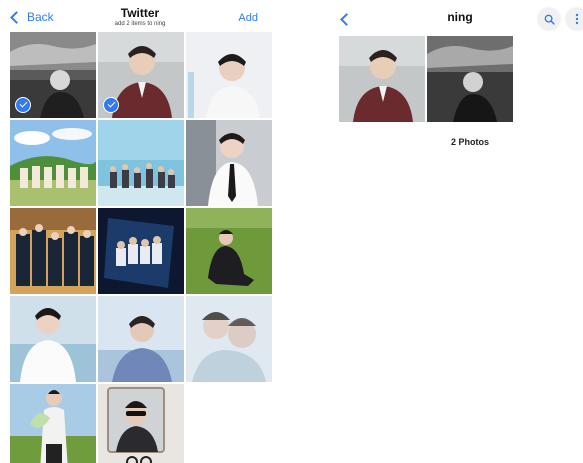 This screenshot has width=583, height=463. I want to click on more-button, so click(574, 19).